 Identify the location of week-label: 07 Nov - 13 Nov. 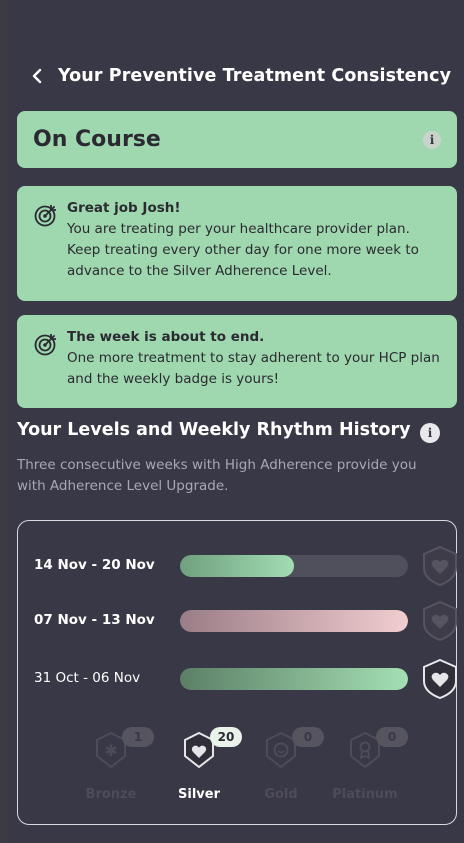
(94, 620).